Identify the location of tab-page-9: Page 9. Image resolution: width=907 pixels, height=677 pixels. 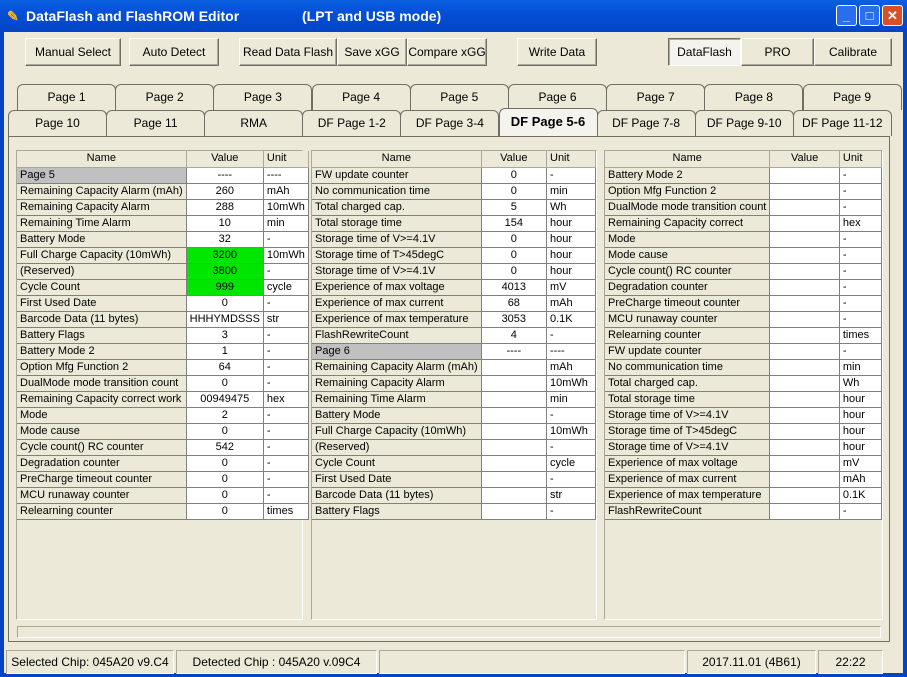
(852, 97).